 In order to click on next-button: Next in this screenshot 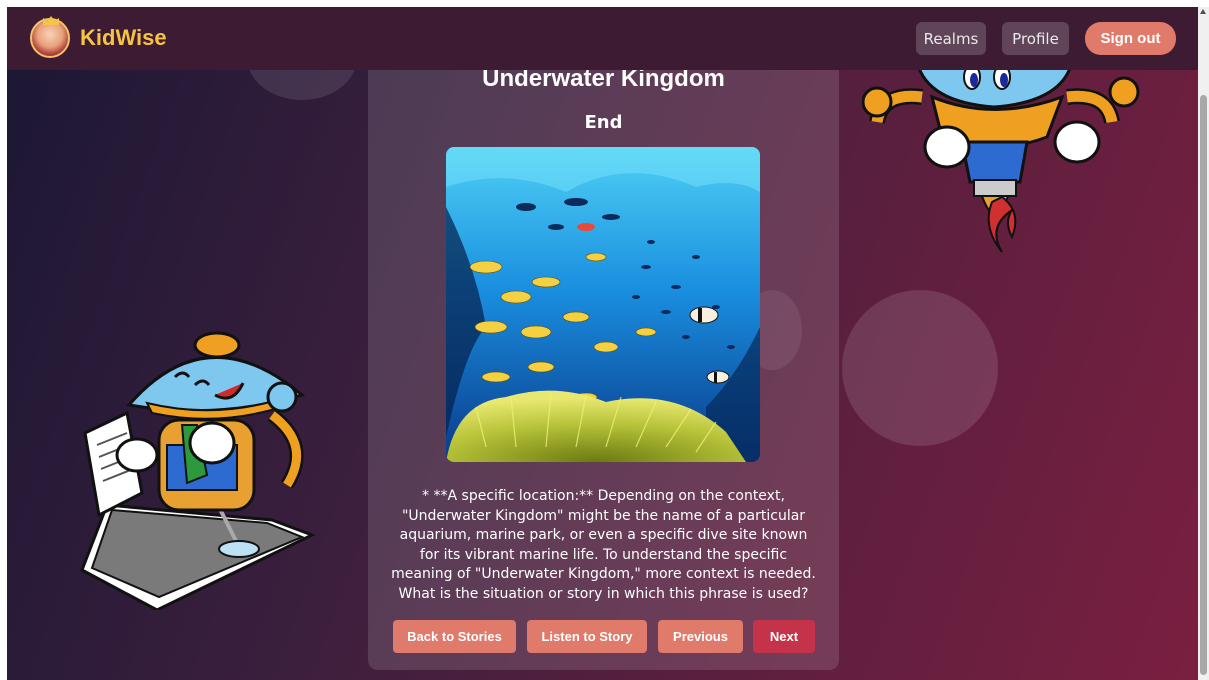, I will do `click(784, 636)`.